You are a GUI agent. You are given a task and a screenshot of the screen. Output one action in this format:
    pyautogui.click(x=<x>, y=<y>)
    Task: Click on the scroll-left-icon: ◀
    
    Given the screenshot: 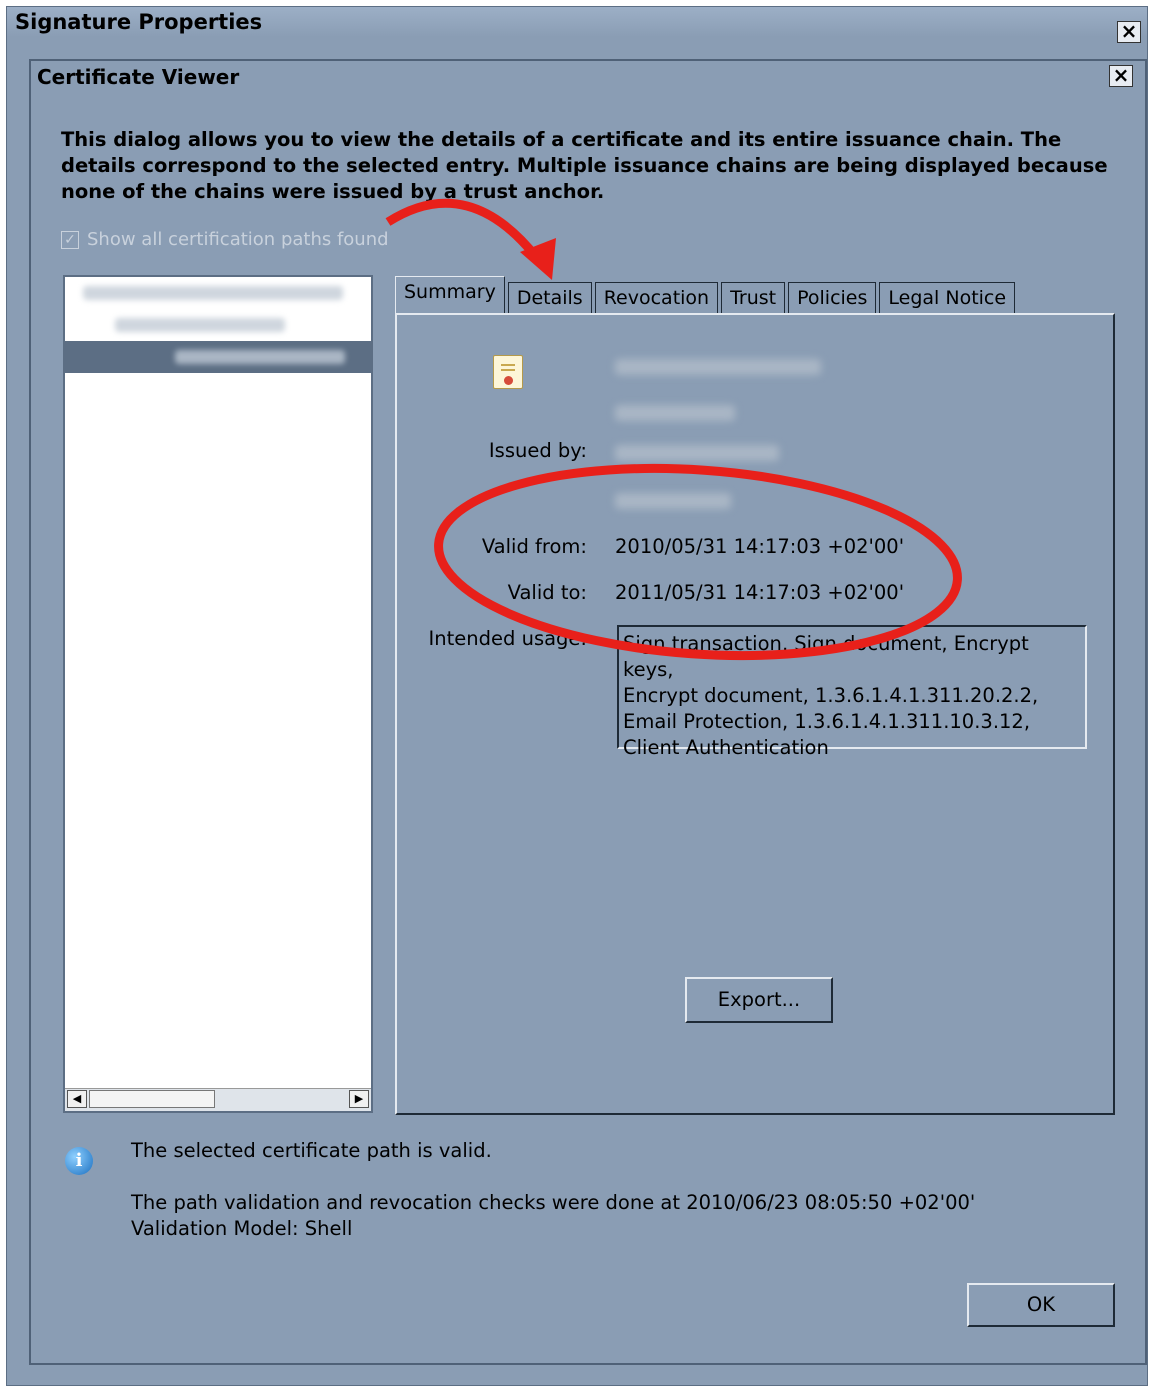 What is the action you would take?
    pyautogui.click(x=77, y=1099)
    